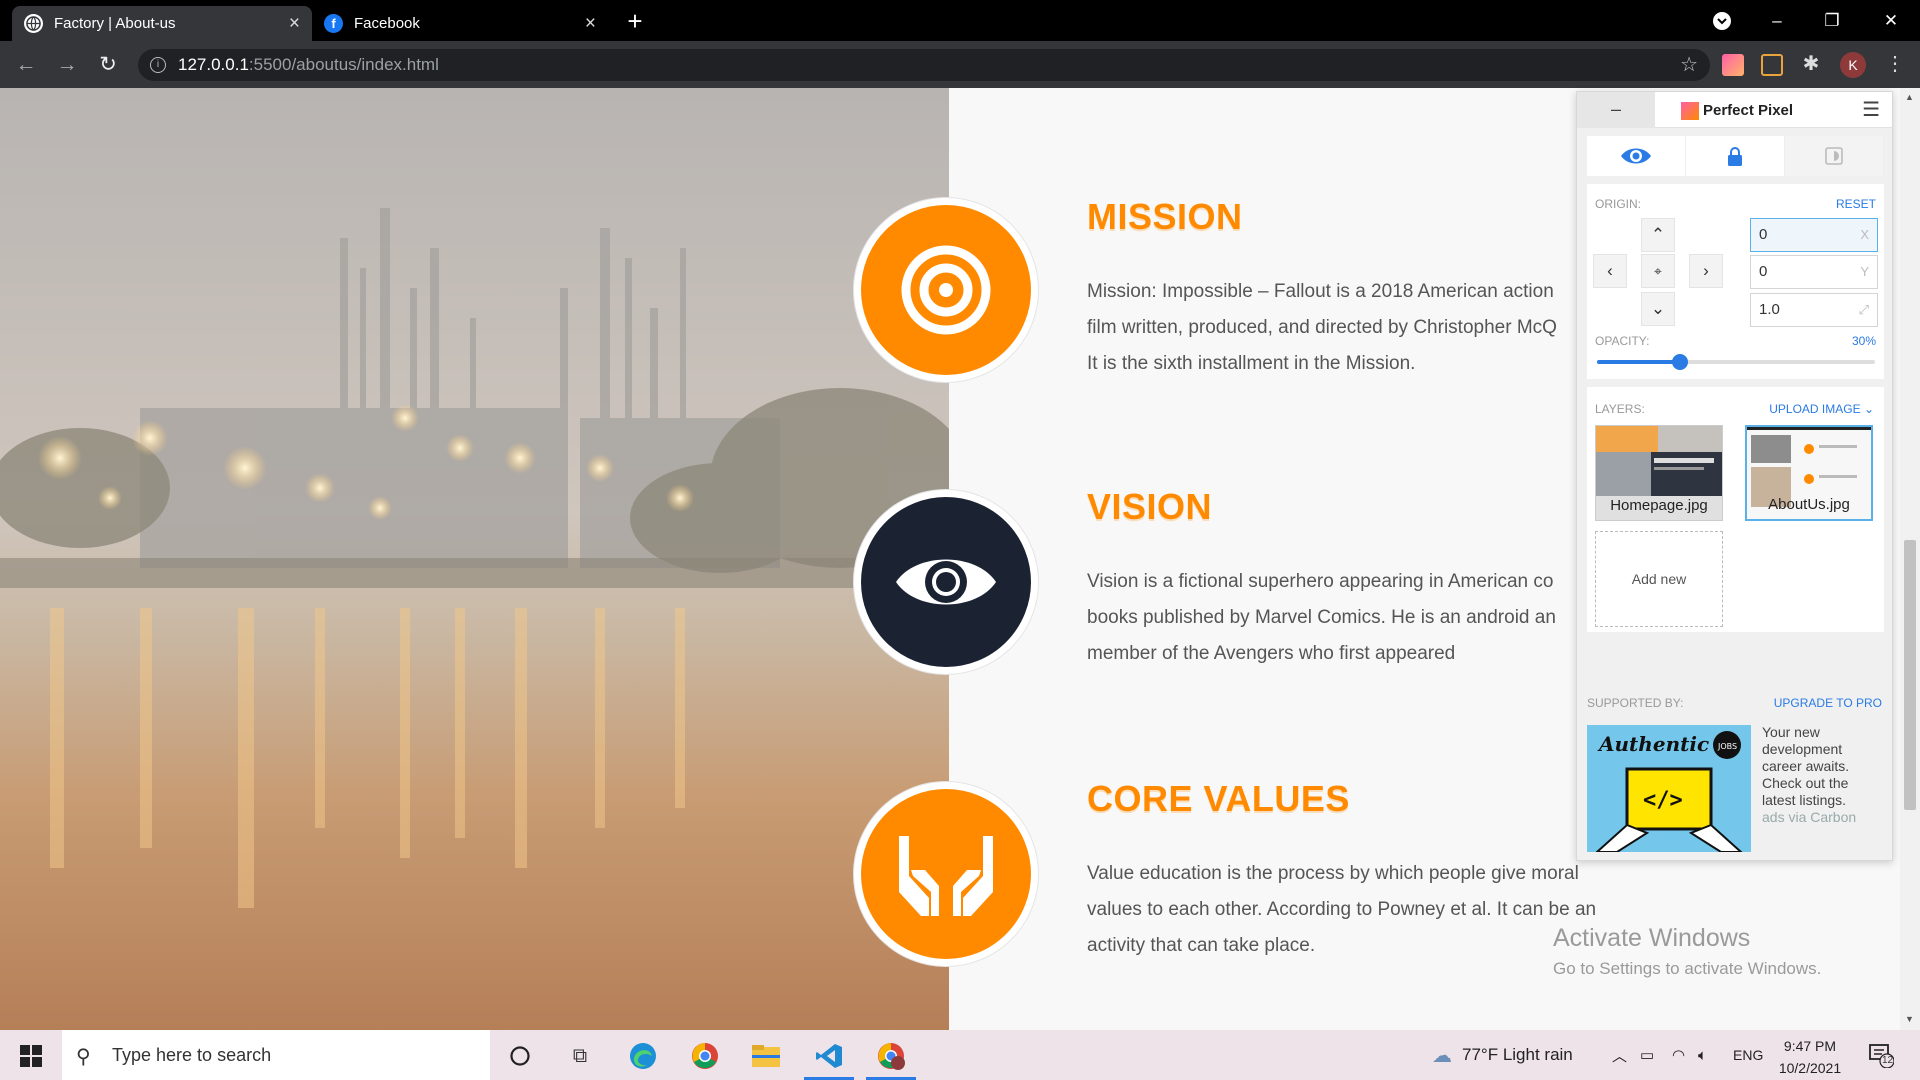 The image size is (1920, 1080). What do you see at coordinates (1733, 65) in the screenshot?
I see `perfect-pixel-extension-icon` at bounding box center [1733, 65].